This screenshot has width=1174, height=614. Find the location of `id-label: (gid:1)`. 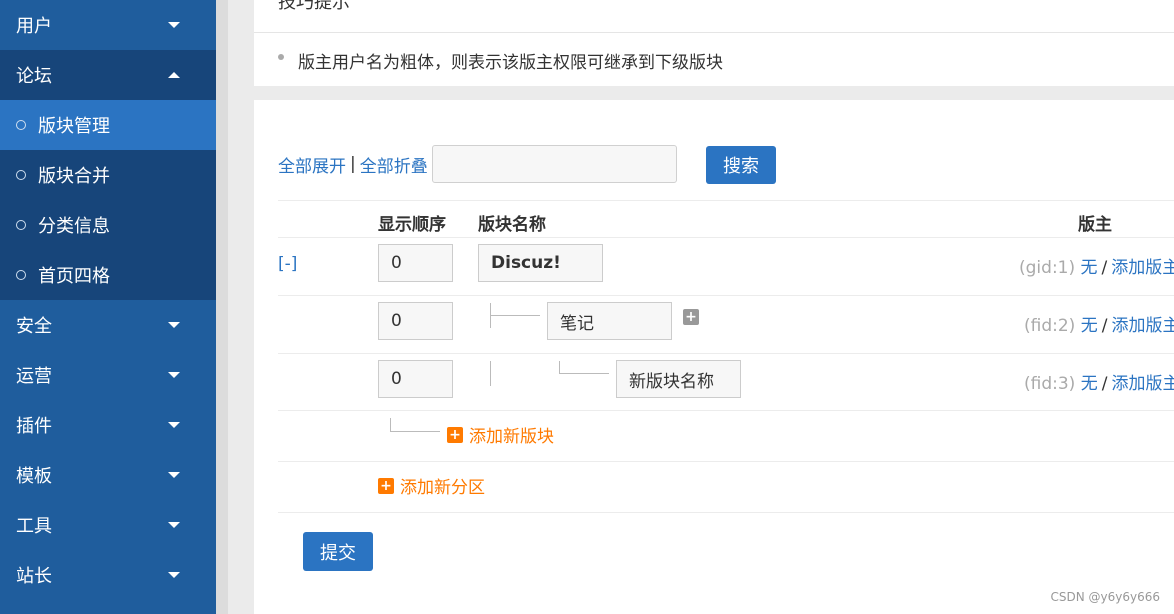

id-label: (gid:1) is located at coordinates (1047, 268).